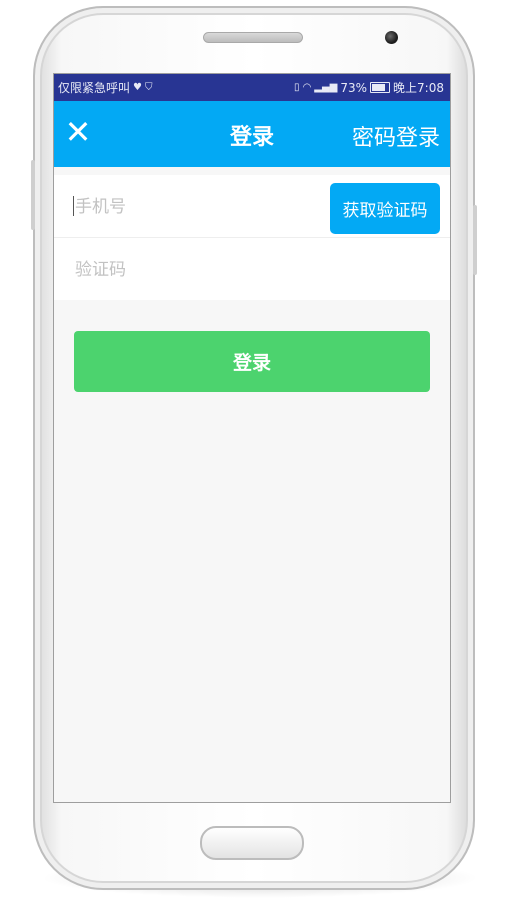  I want to click on battery-icon, so click(380, 87).